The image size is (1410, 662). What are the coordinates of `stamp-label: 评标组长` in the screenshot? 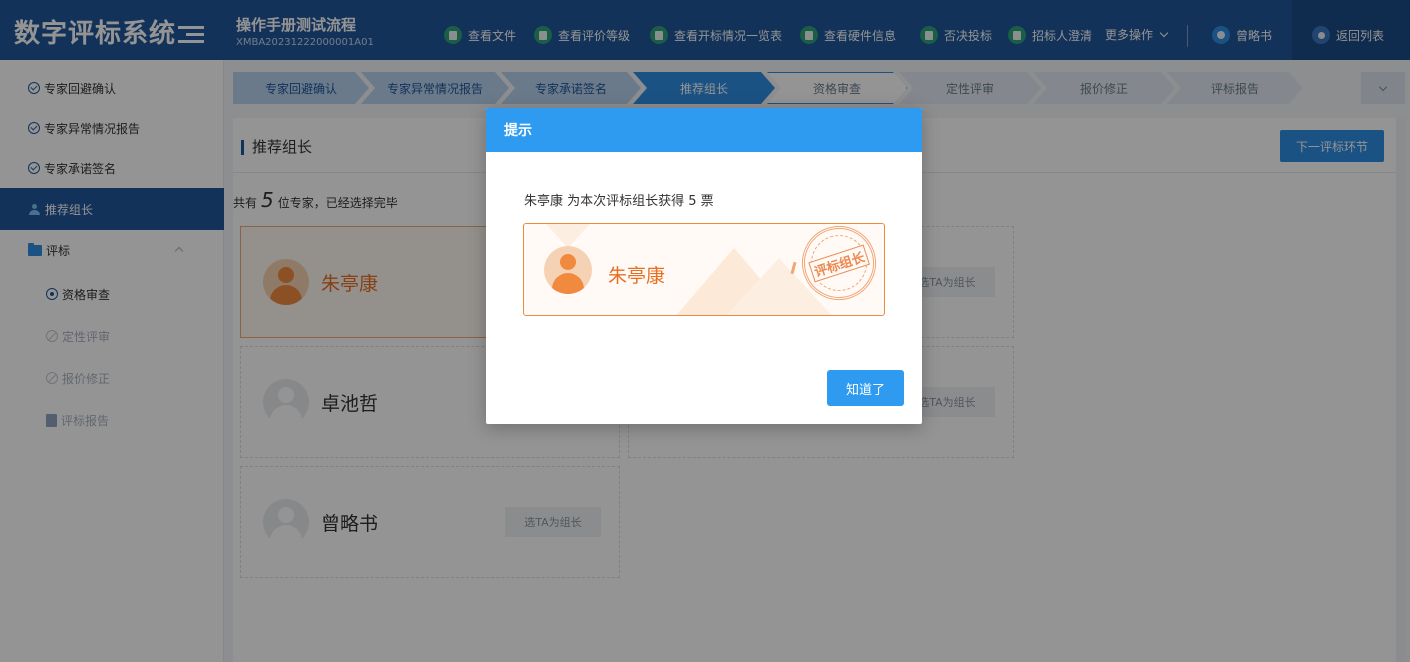 It's located at (839, 263).